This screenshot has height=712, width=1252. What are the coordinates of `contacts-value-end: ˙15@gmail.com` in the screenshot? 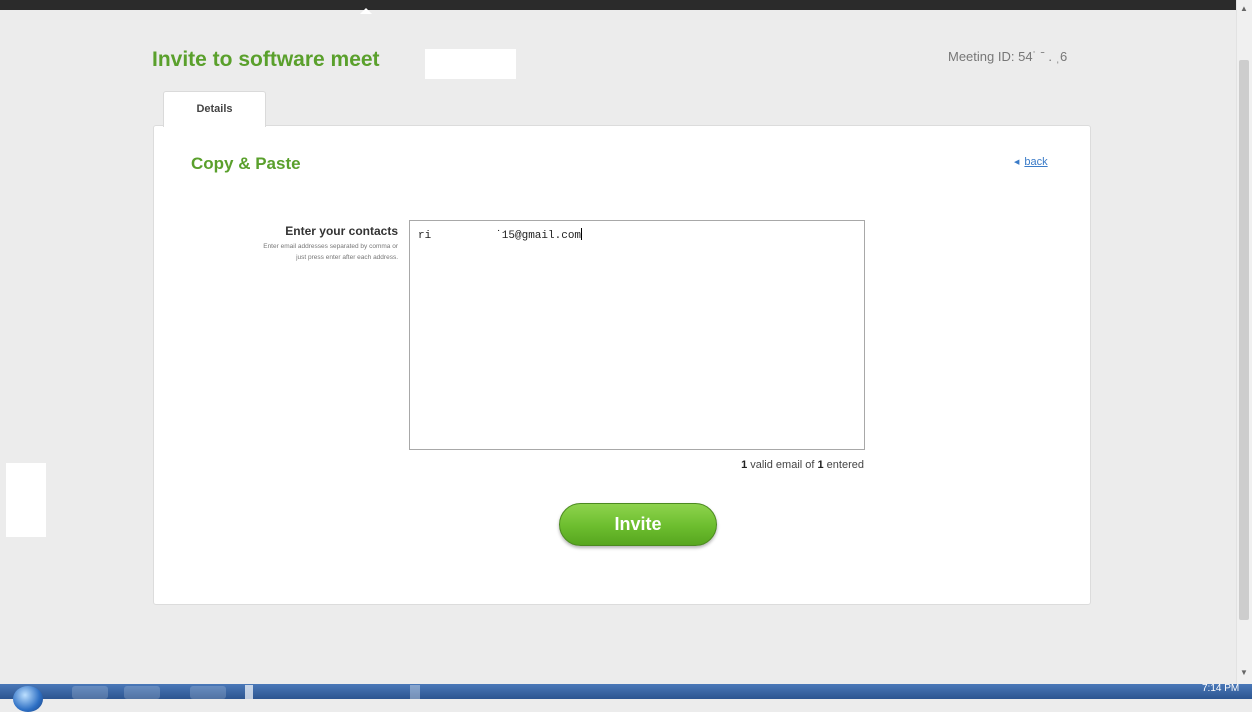 It's located at (538, 236).